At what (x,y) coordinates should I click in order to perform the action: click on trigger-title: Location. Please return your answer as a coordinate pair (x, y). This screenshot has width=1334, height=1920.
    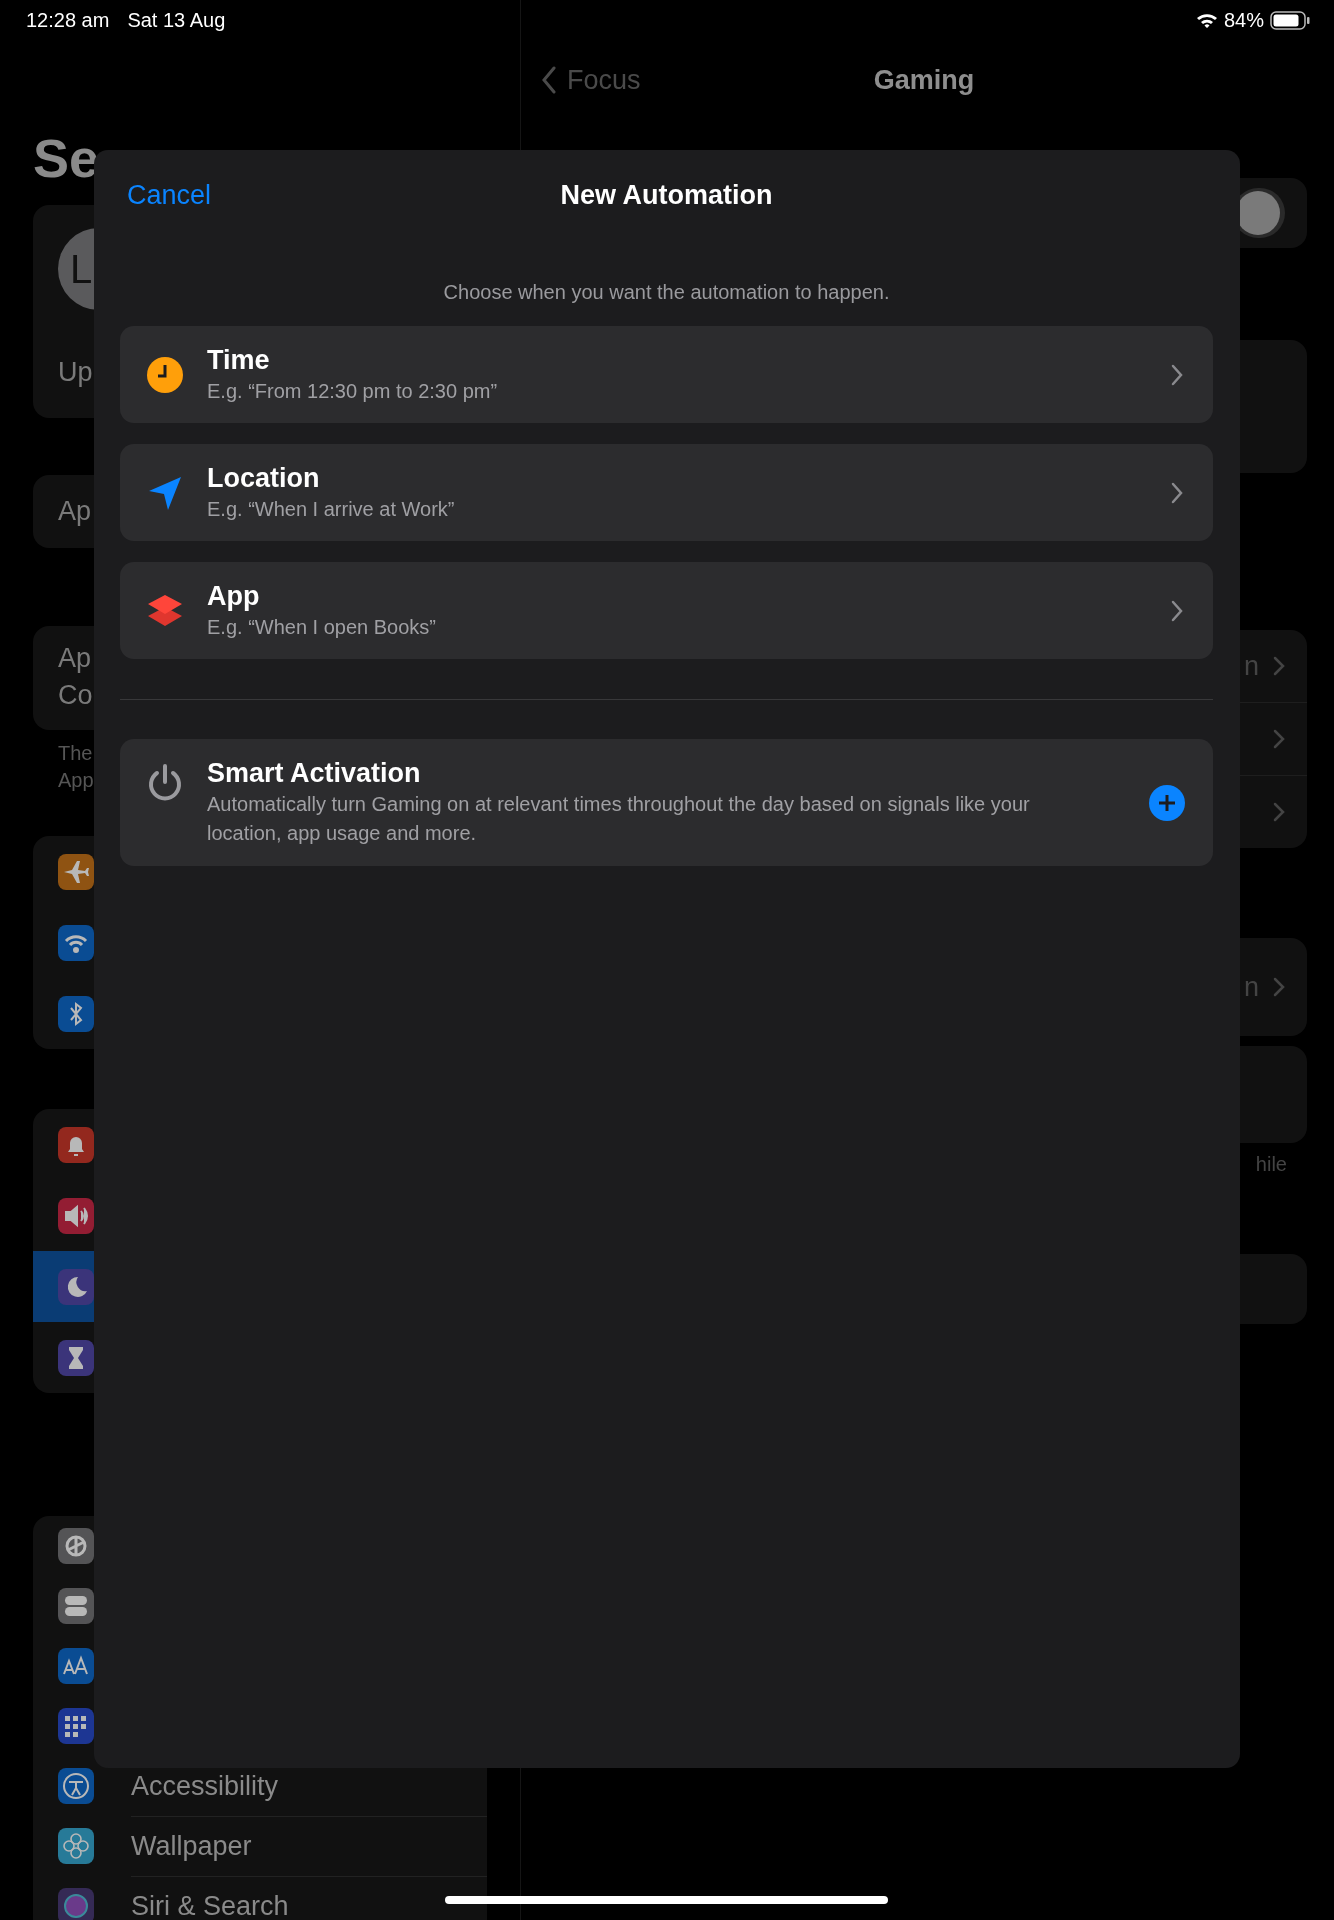
    Looking at the image, I should click on (264, 478).